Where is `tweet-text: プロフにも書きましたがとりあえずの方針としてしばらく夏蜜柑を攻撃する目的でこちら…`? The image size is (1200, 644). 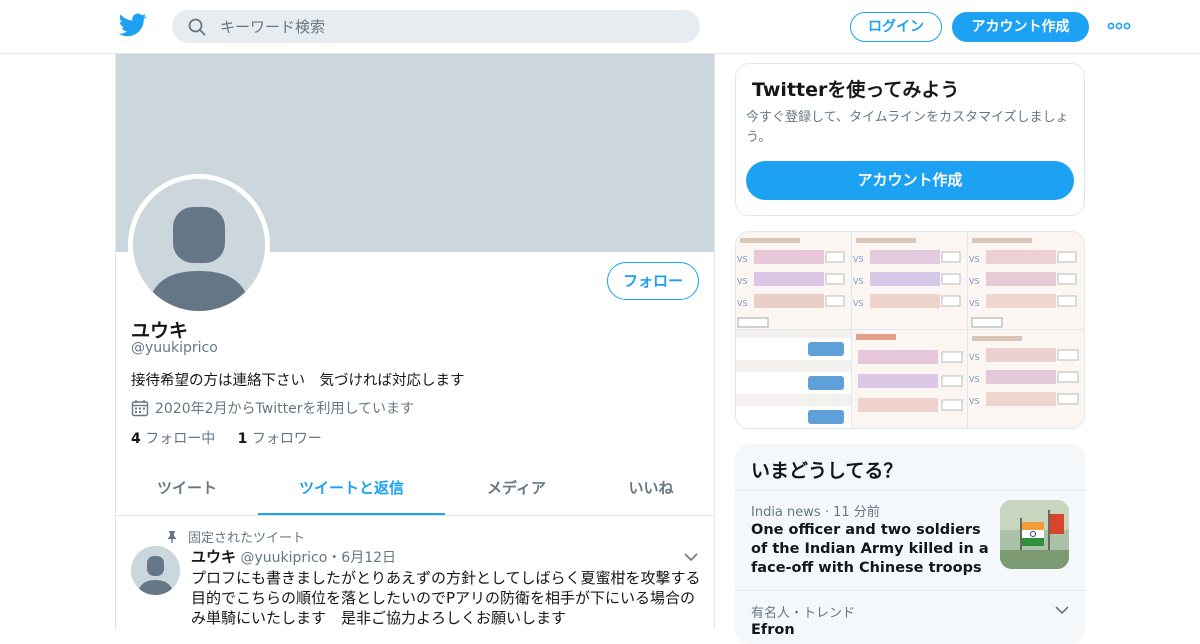
tweet-text: プロフにも書きましたがとりあえずの方針としてしばらく夏蜜柑を攻撃する目的でこちら… is located at coordinates (446, 598).